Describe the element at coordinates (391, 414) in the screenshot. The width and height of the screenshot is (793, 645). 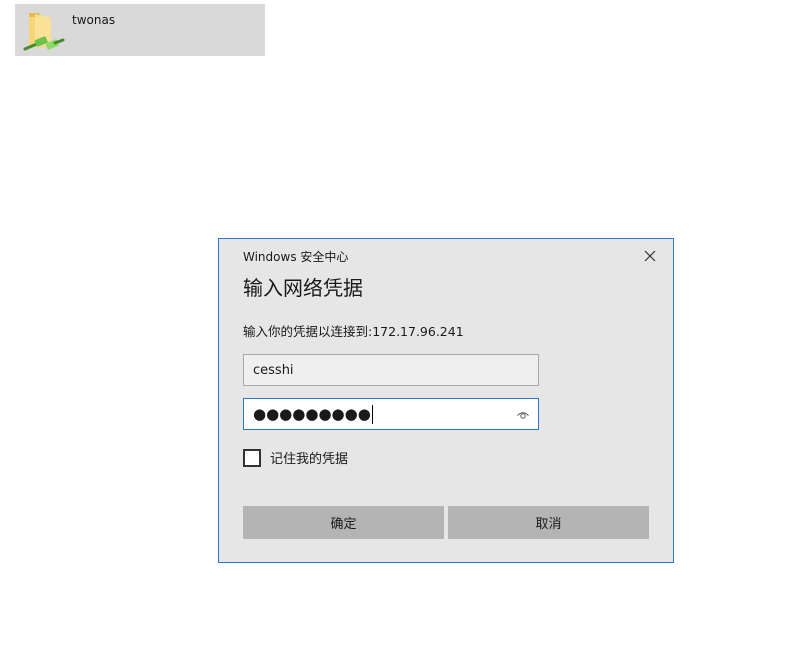
I see `password-input: ●●●●●●●●●` at that location.